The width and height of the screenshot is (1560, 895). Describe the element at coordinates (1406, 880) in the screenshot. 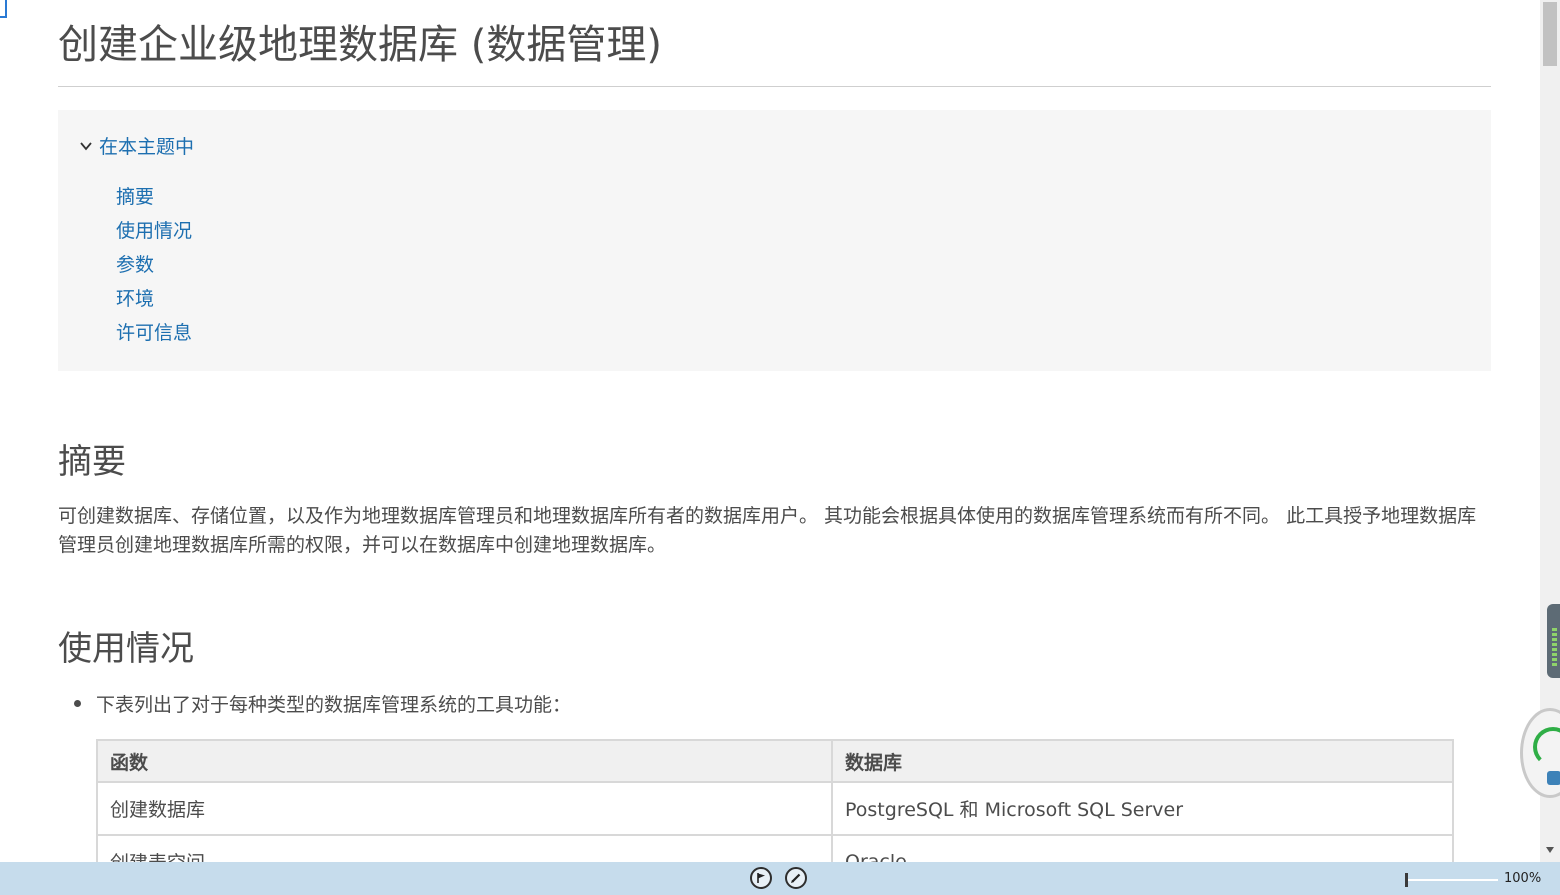

I see `zoom-slider-thumb` at that location.